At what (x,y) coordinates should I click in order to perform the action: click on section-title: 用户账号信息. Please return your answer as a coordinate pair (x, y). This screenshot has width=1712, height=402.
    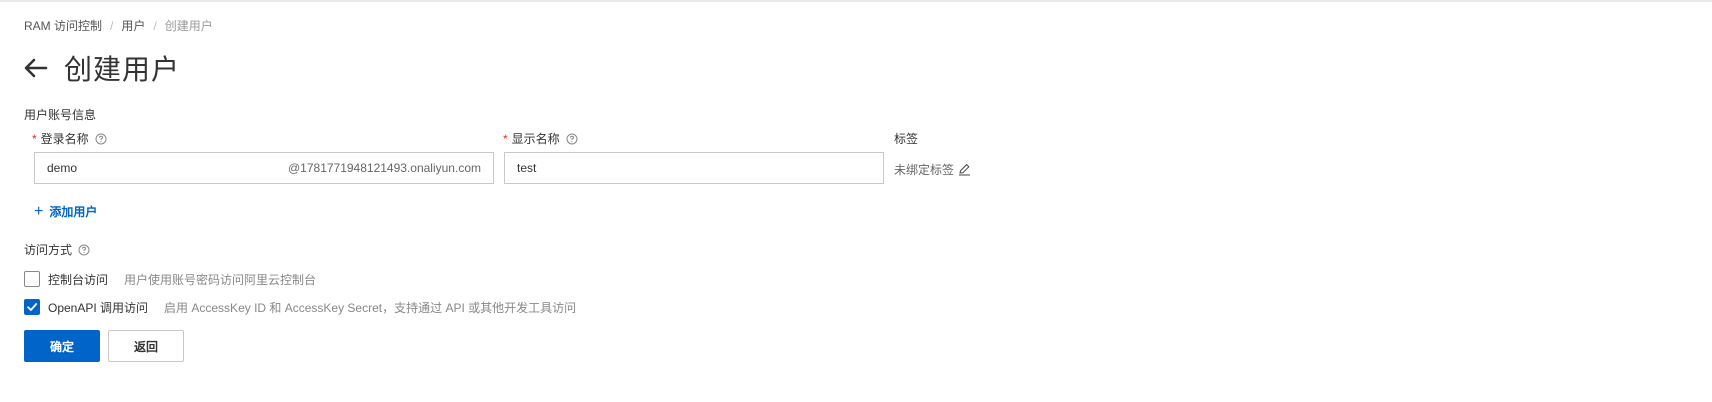
    Looking at the image, I should click on (60, 115).